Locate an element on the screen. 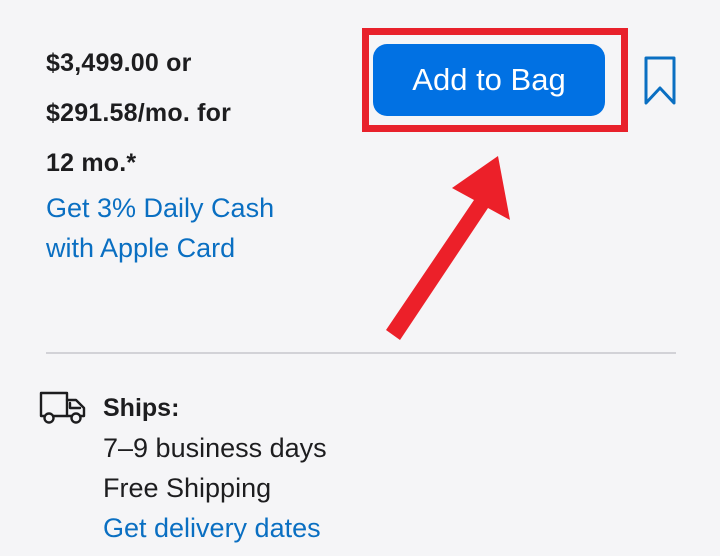 The width and height of the screenshot is (720, 556). daily-cash-line-1: Get 3% Daily Cash is located at coordinates (196, 208).